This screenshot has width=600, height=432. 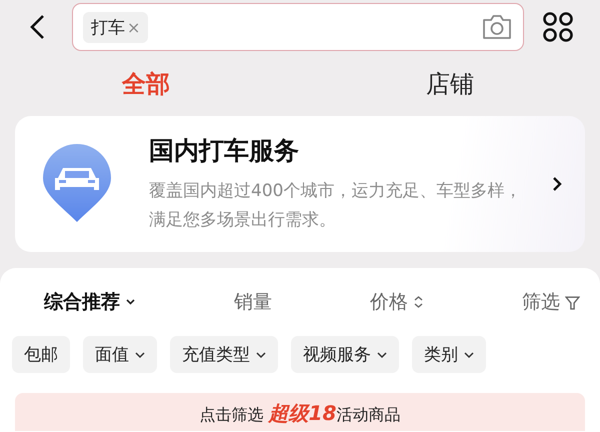 What do you see at coordinates (298, 27) in the screenshot?
I see `search-field: 打车×` at bounding box center [298, 27].